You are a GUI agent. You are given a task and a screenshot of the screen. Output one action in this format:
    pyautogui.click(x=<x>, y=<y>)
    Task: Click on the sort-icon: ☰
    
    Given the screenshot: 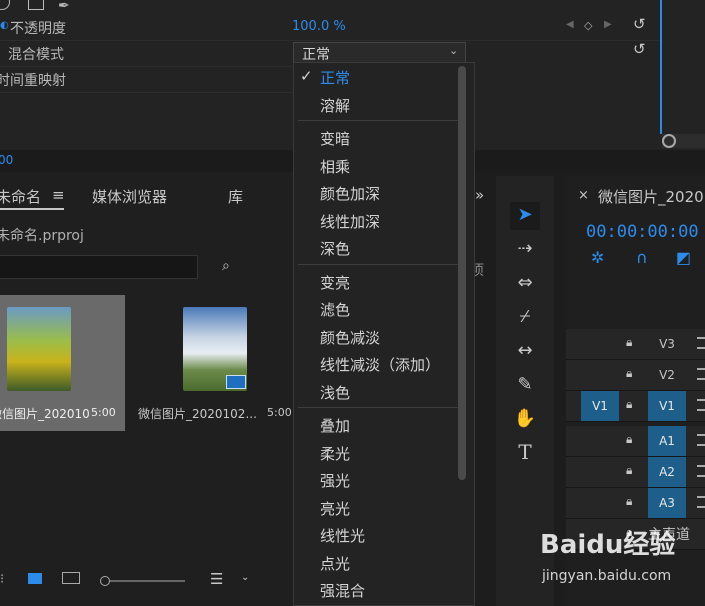 What is the action you would take?
    pyautogui.click(x=216, y=579)
    